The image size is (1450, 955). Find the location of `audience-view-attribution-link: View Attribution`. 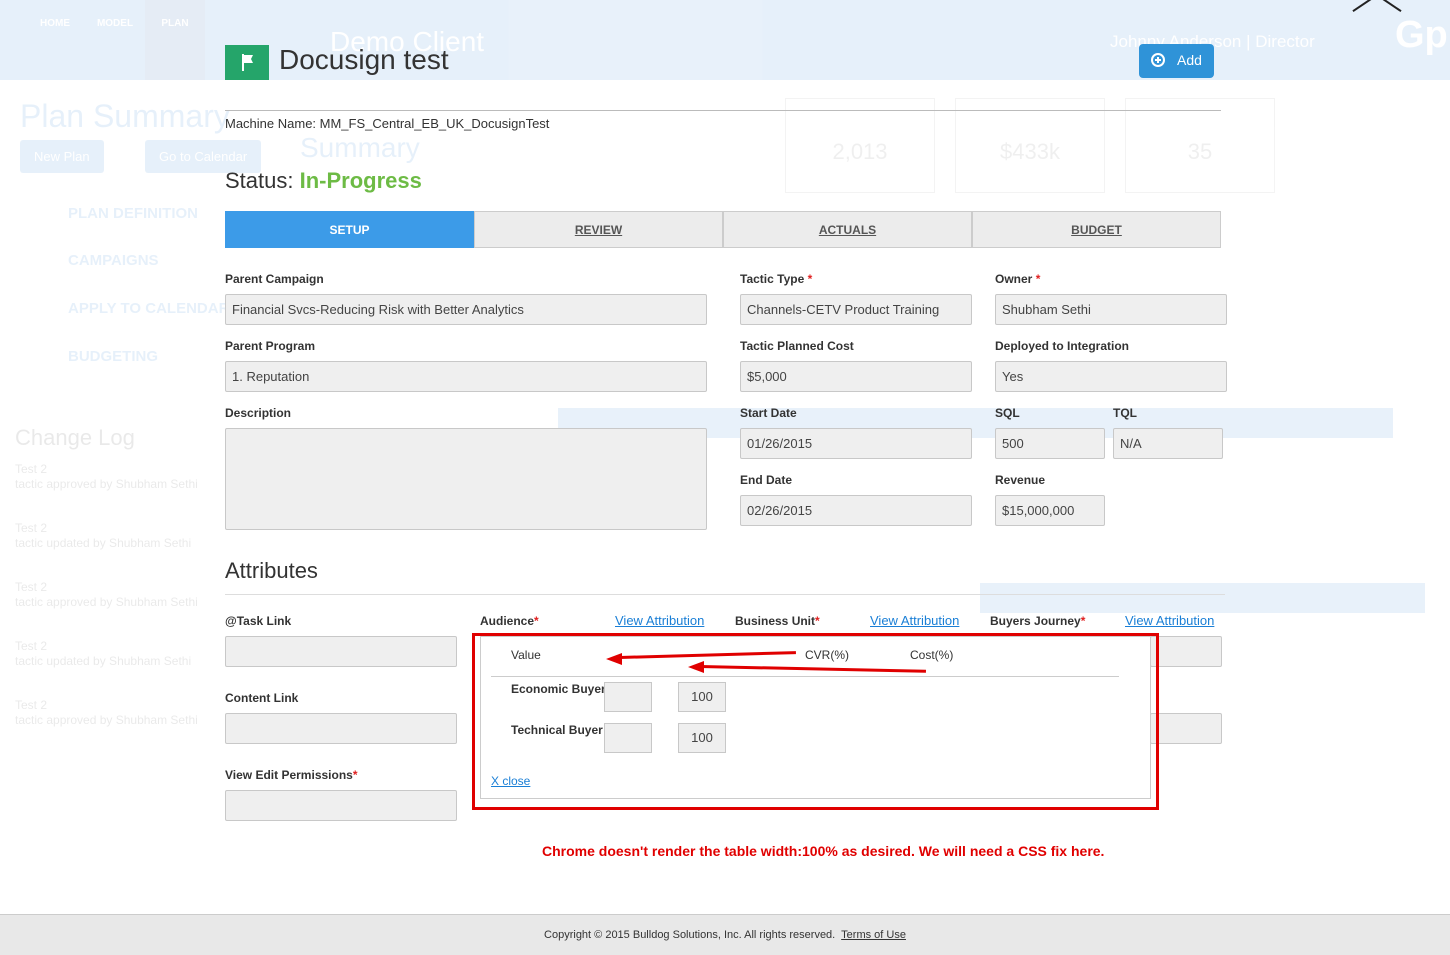

audience-view-attribution-link: View Attribution is located at coordinates (659, 620).